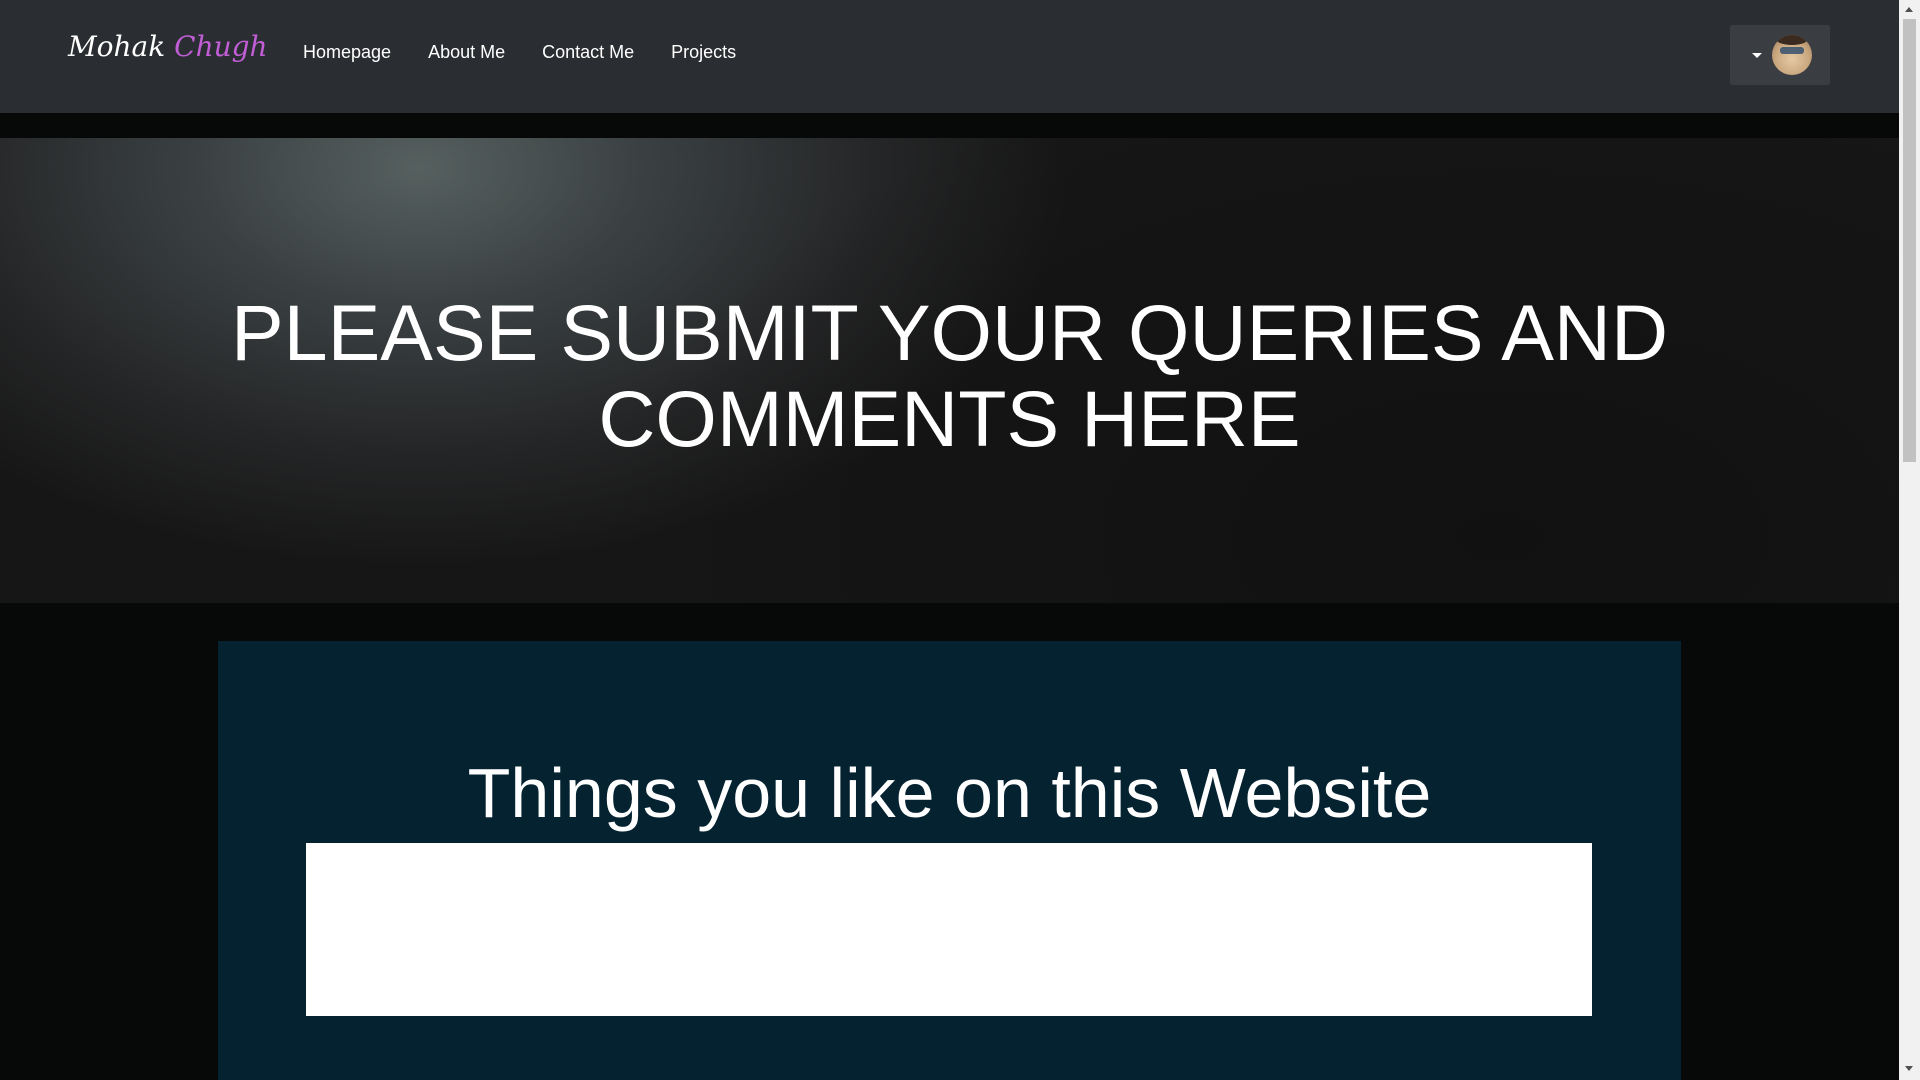 The width and height of the screenshot is (1920, 1080). Describe the element at coordinates (1792, 55) in the screenshot. I see `user-avatar` at that location.